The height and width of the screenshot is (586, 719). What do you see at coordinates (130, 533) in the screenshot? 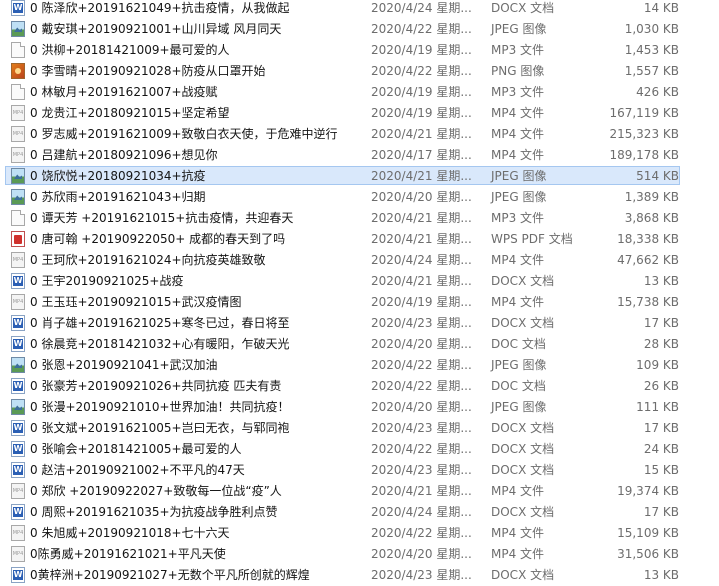
I see `file-name: 0 朱旭威+20190921018+七十六天` at bounding box center [130, 533].